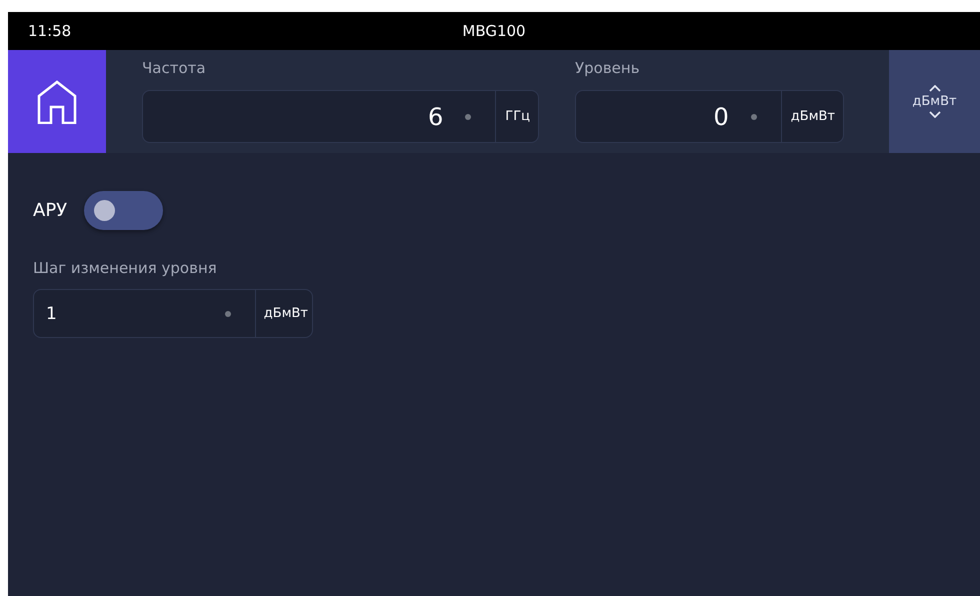 The height and width of the screenshot is (596, 980). Describe the element at coordinates (174, 69) in the screenshot. I see `field-label: Частота` at that location.